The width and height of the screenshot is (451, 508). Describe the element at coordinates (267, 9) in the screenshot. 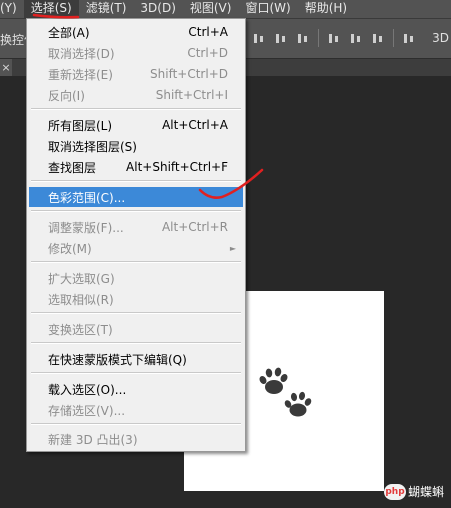

I see `menu-window: 窗口(W)` at that location.